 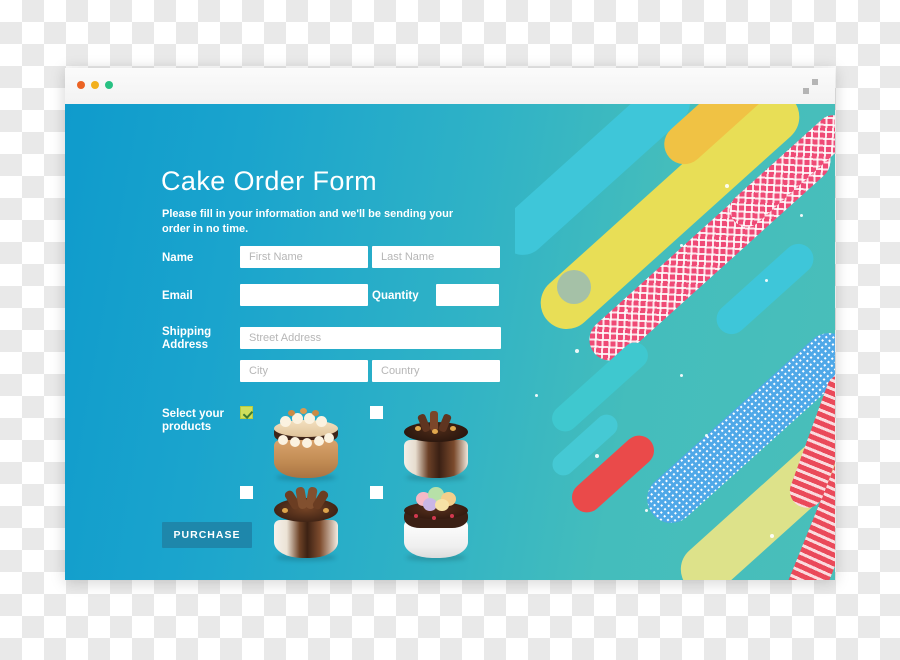 What do you see at coordinates (187, 338) in the screenshot?
I see `label-shipping-address: Shipping Address` at bounding box center [187, 338].